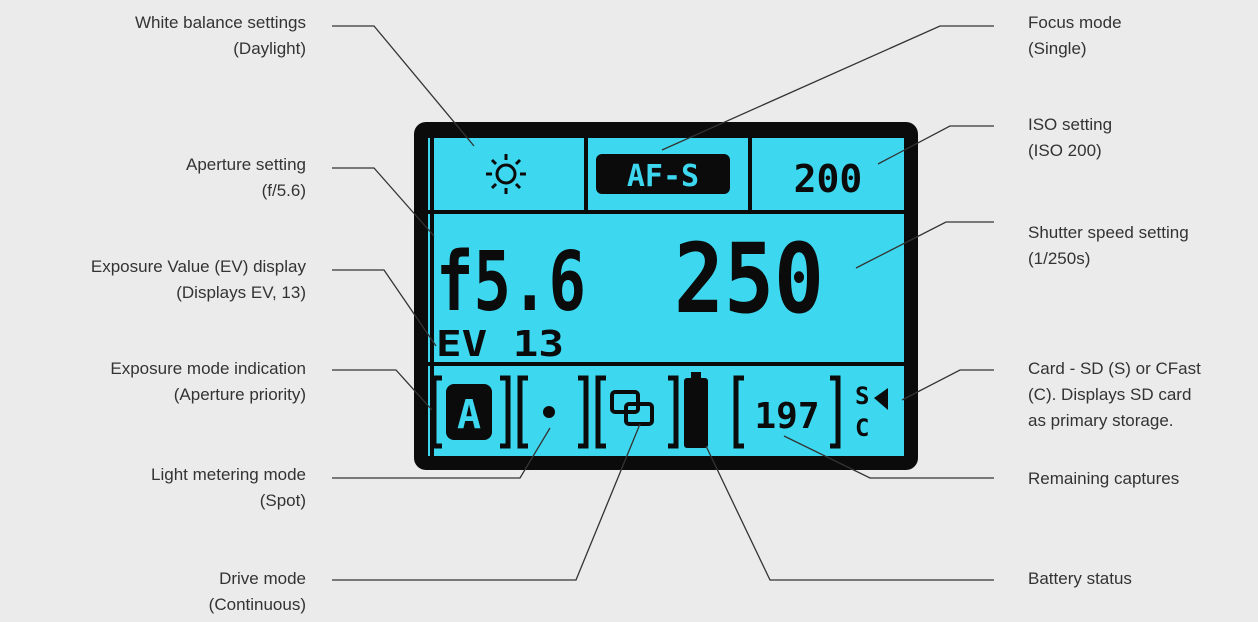 This screenshot has width=1258, height=622. Describe the element at coordinates (1070, 137) in the screenshot. I see `label-iso-setting: ISO setting (ISO 200)` at that location.